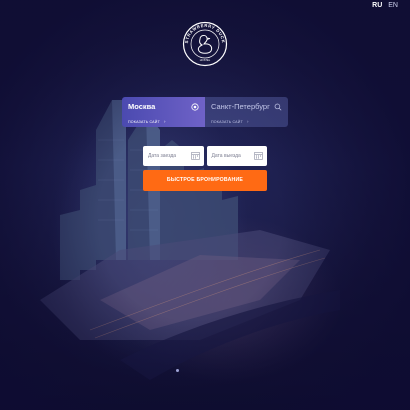 This screenshot has width=410, height=410. I want to click on hostel-logo: STRAWBERRY DUCK HOSTEL, so click(205, 44).